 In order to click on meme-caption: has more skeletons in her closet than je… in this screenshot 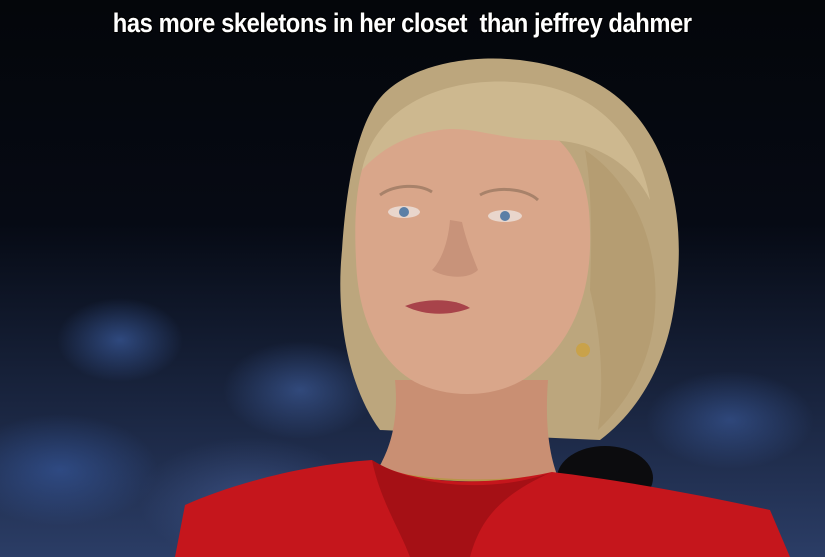, I will do `click(402, 23)`.